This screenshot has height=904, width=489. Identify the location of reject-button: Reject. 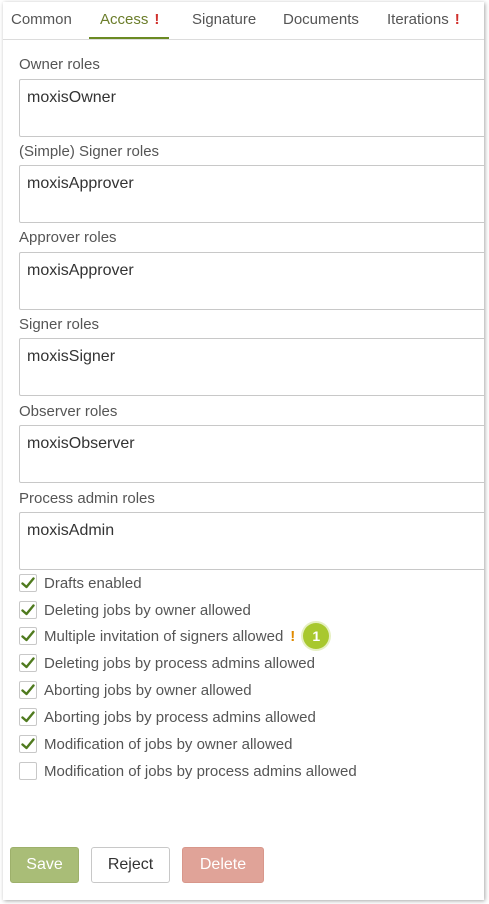
(130, 865).